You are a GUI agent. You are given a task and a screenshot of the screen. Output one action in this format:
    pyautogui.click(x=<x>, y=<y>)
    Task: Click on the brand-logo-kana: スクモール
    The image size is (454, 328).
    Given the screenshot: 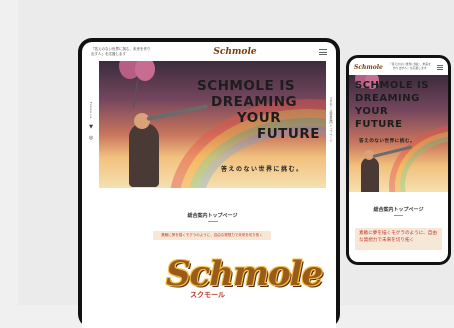 What is the action you would take?
    pyautogui.click(x=207, y=295)
    